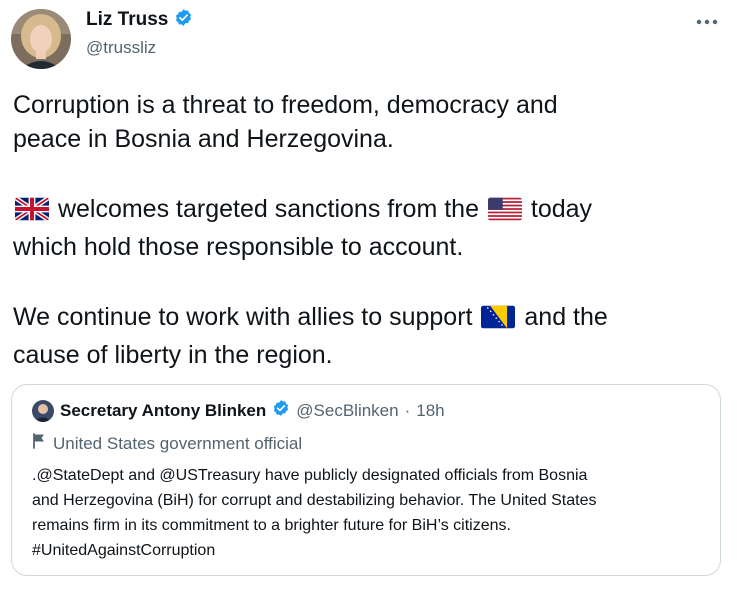  I want to click on flag-icon, so click(39, 443).